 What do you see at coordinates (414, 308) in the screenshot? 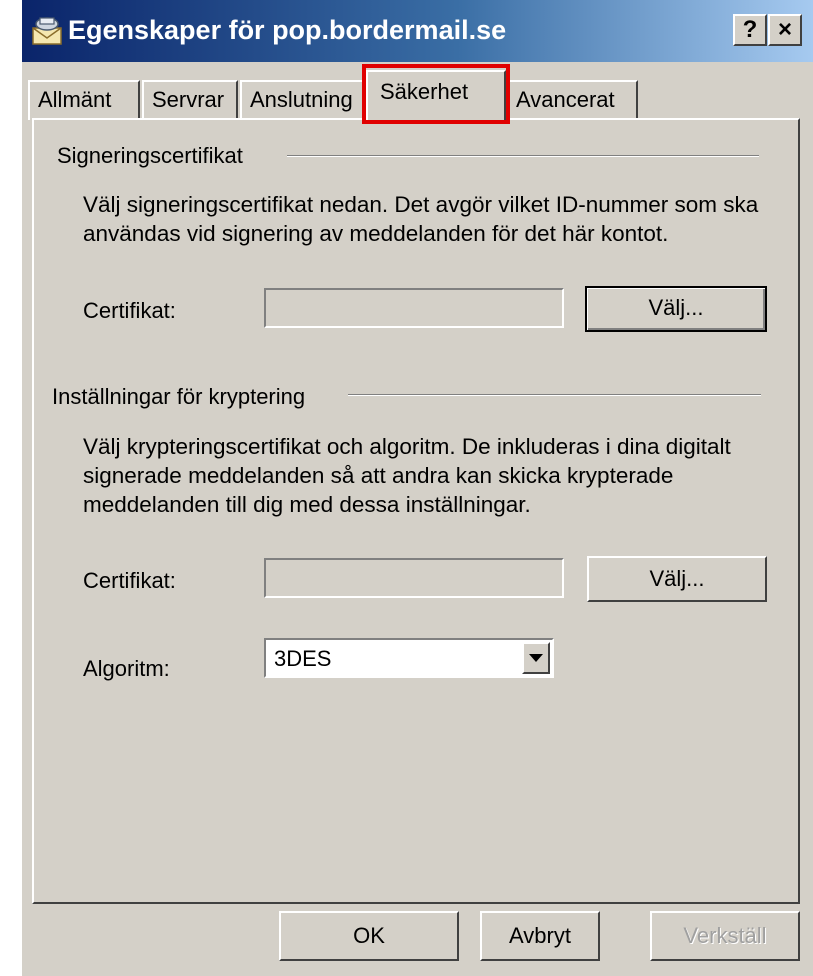
I see `signing-cert-field` at bounding box center [414, 308].